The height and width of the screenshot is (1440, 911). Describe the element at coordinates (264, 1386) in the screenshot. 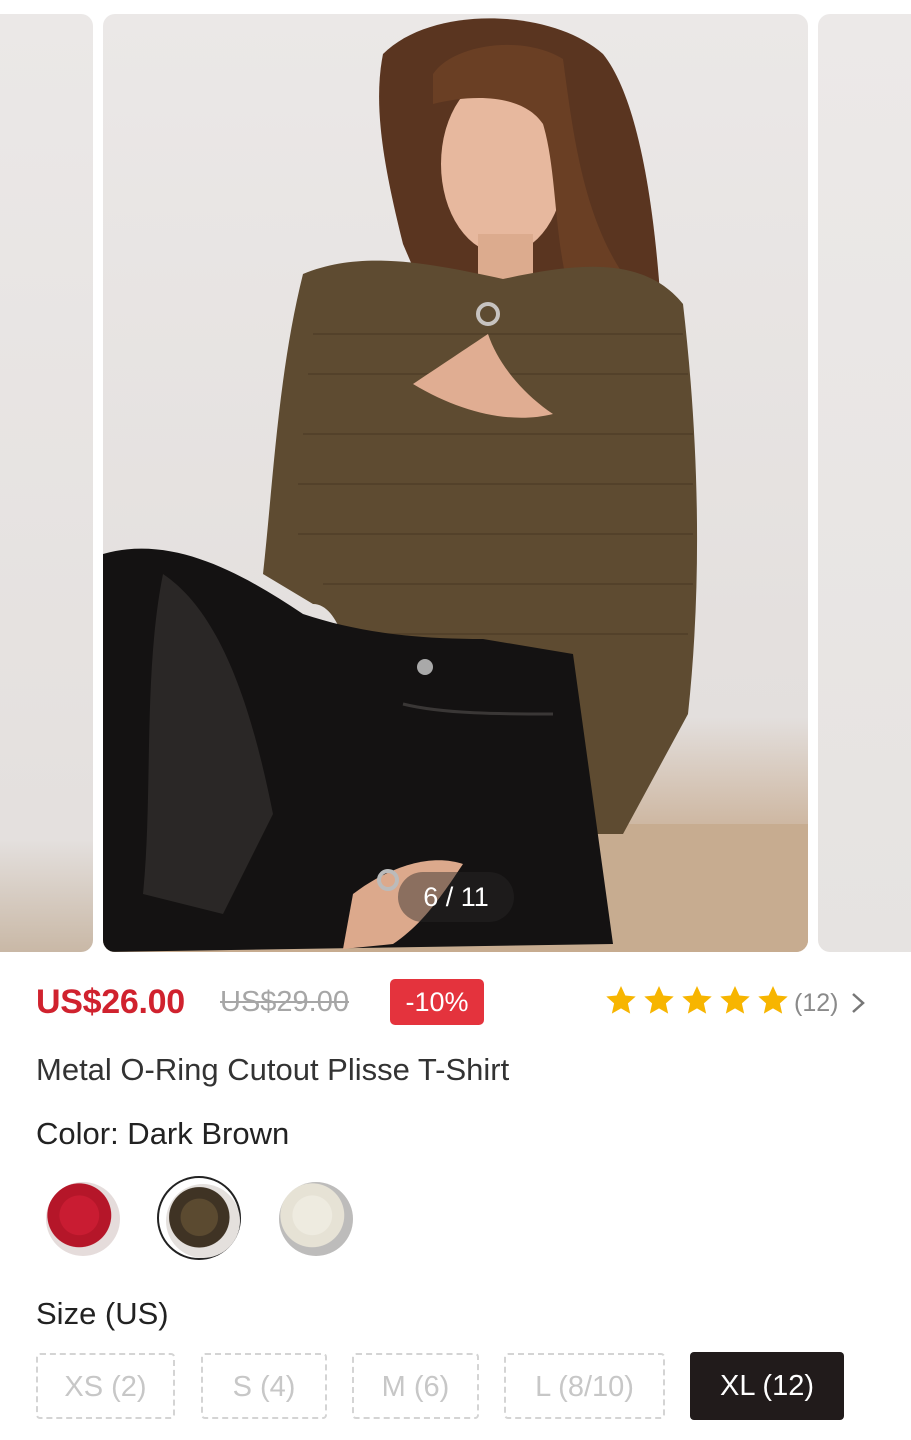

I see `size-option-s: S (4)` at that location.